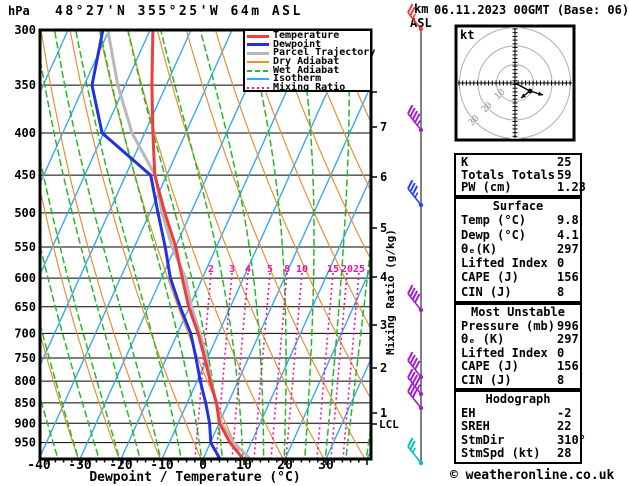 The height and width of the screenshot is (486, 629). Describe the element at coordinates (475, 426) in the screenshot. I see `stat-label: SREH` at that location.